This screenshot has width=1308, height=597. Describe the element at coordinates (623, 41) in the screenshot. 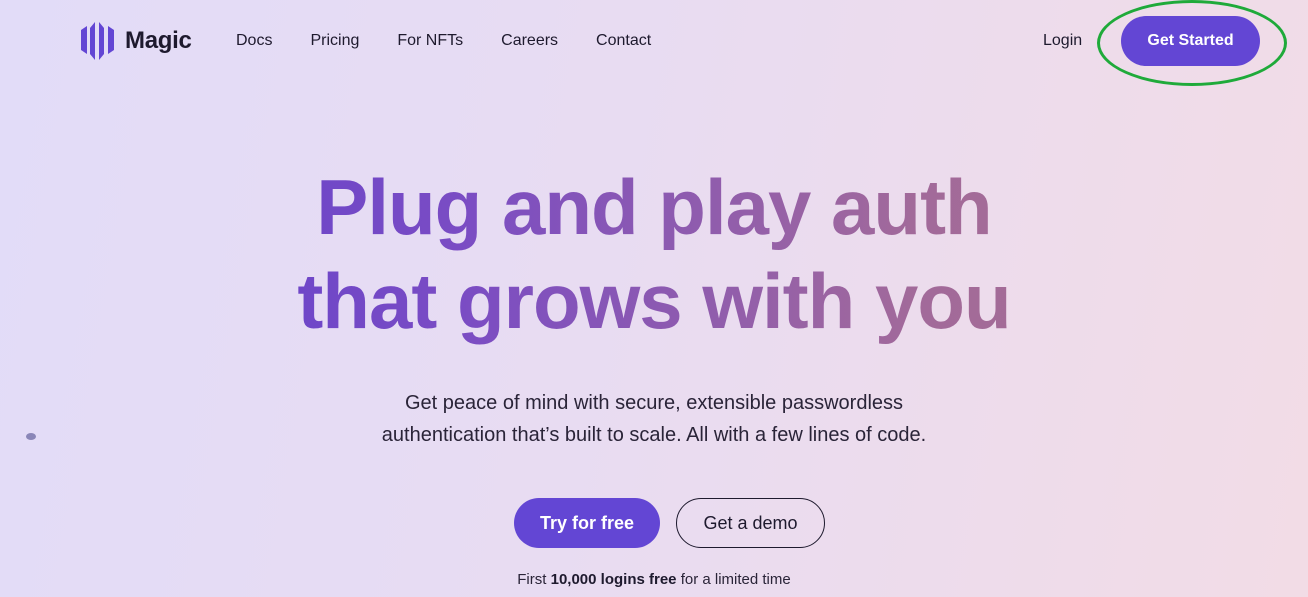

I see `nav-contact: Contact` at that location.